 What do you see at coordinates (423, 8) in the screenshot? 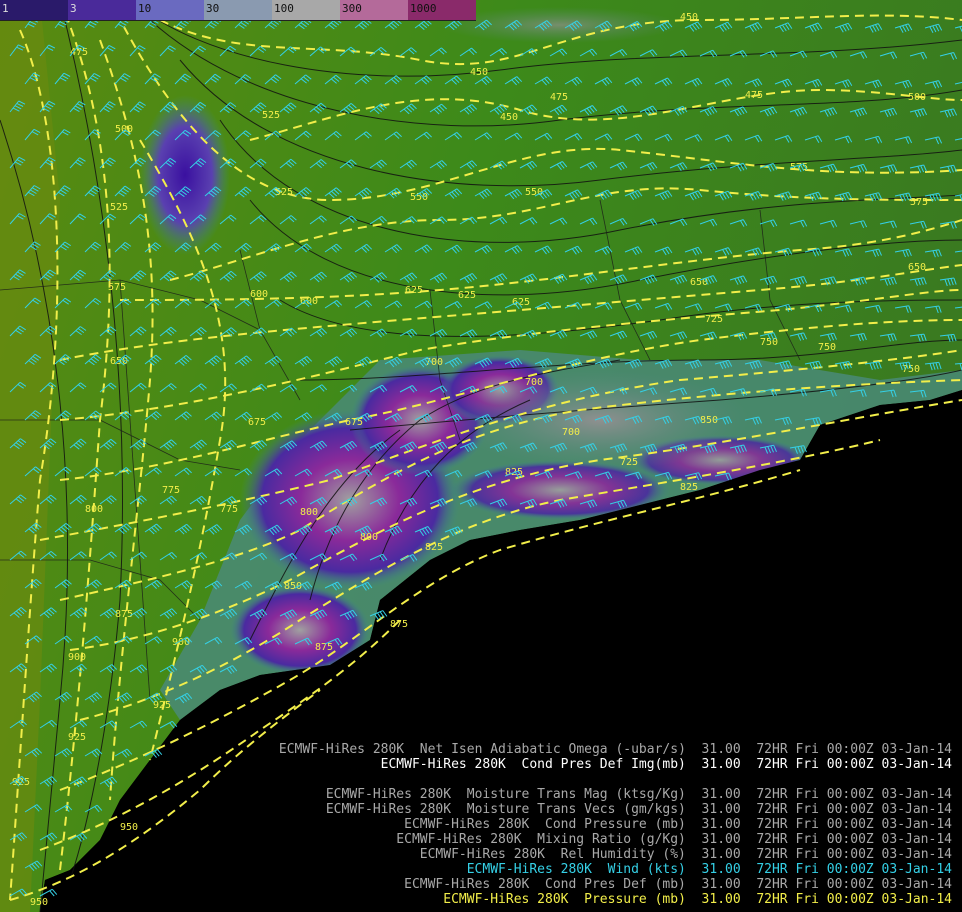
I see `color-scale-label: 1000` at bounding box center [423, 8].